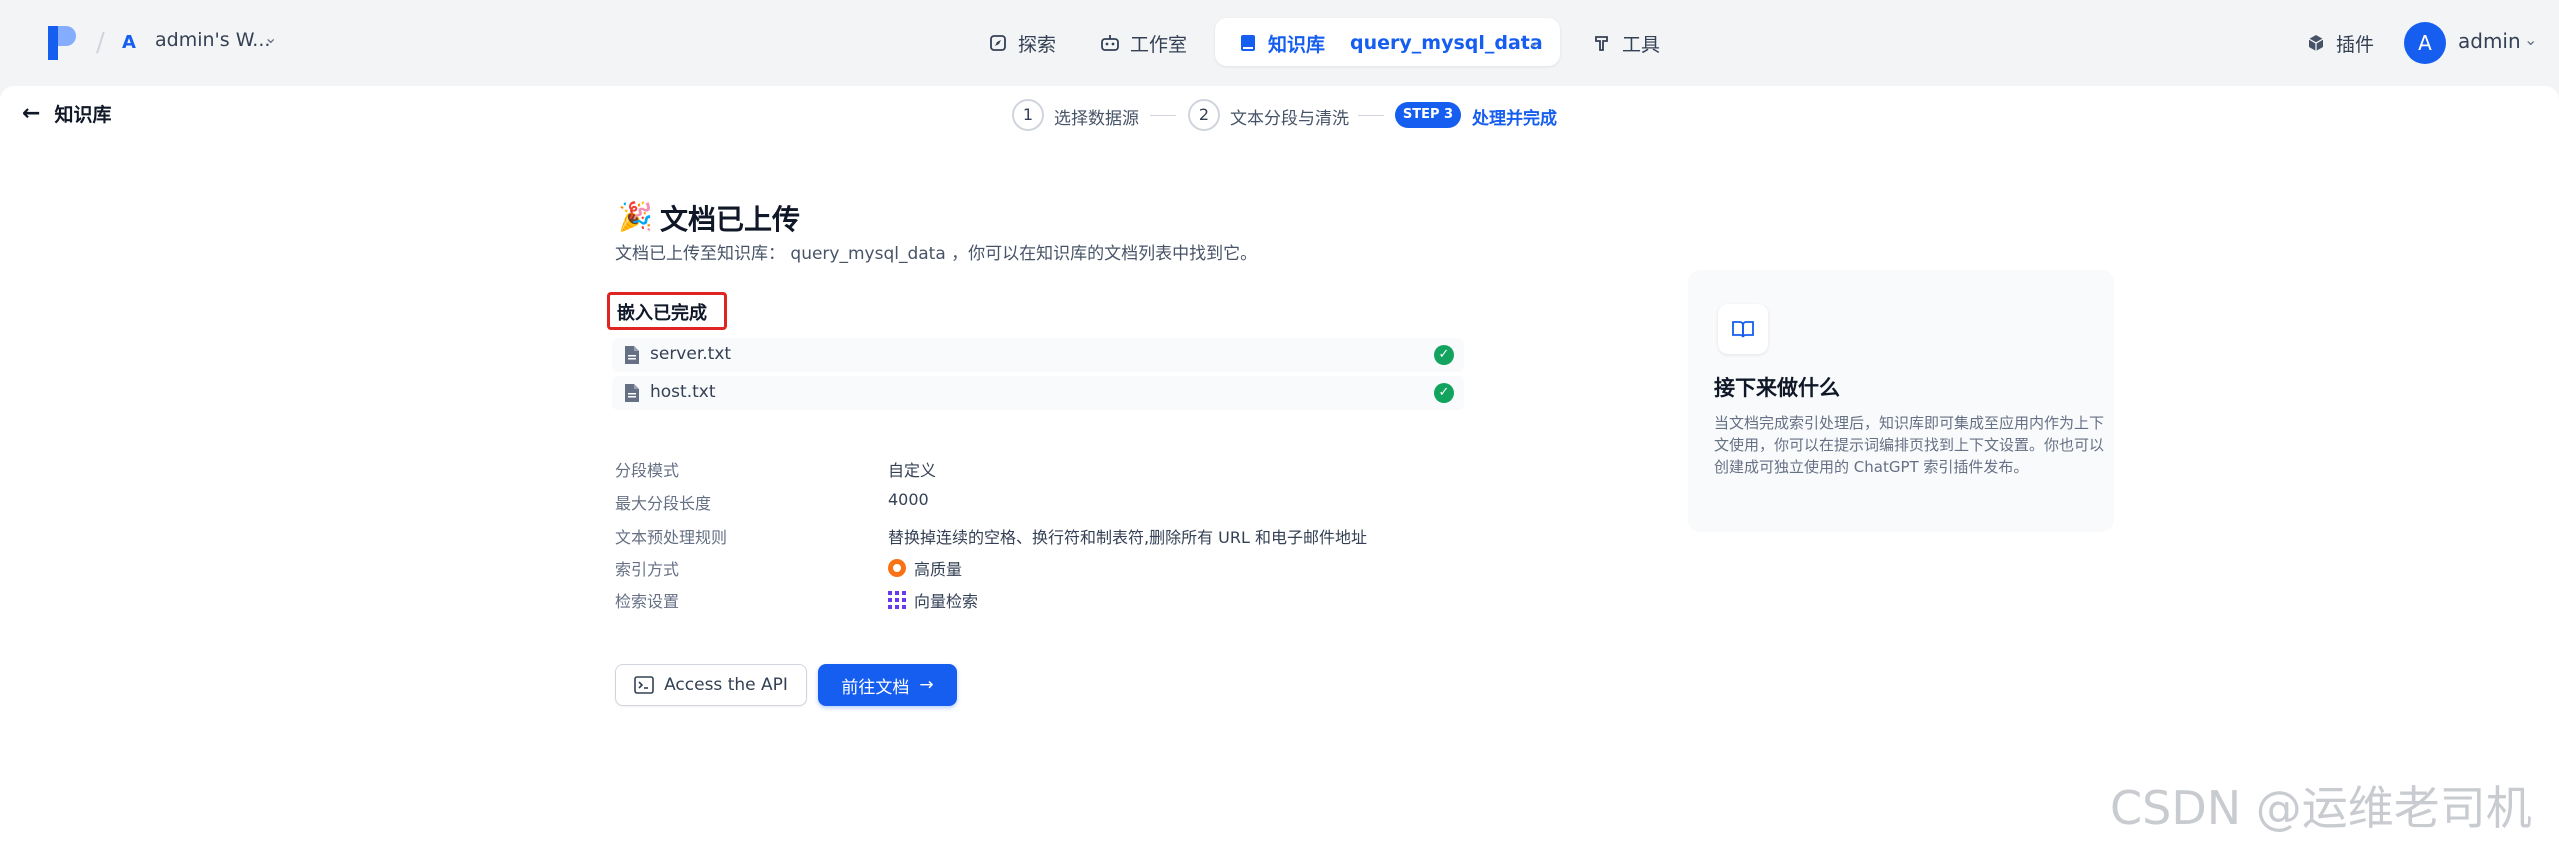 This screenshot has height=844, width=2559. I want to click on setting-key: 索引方式, so click(647, 569).